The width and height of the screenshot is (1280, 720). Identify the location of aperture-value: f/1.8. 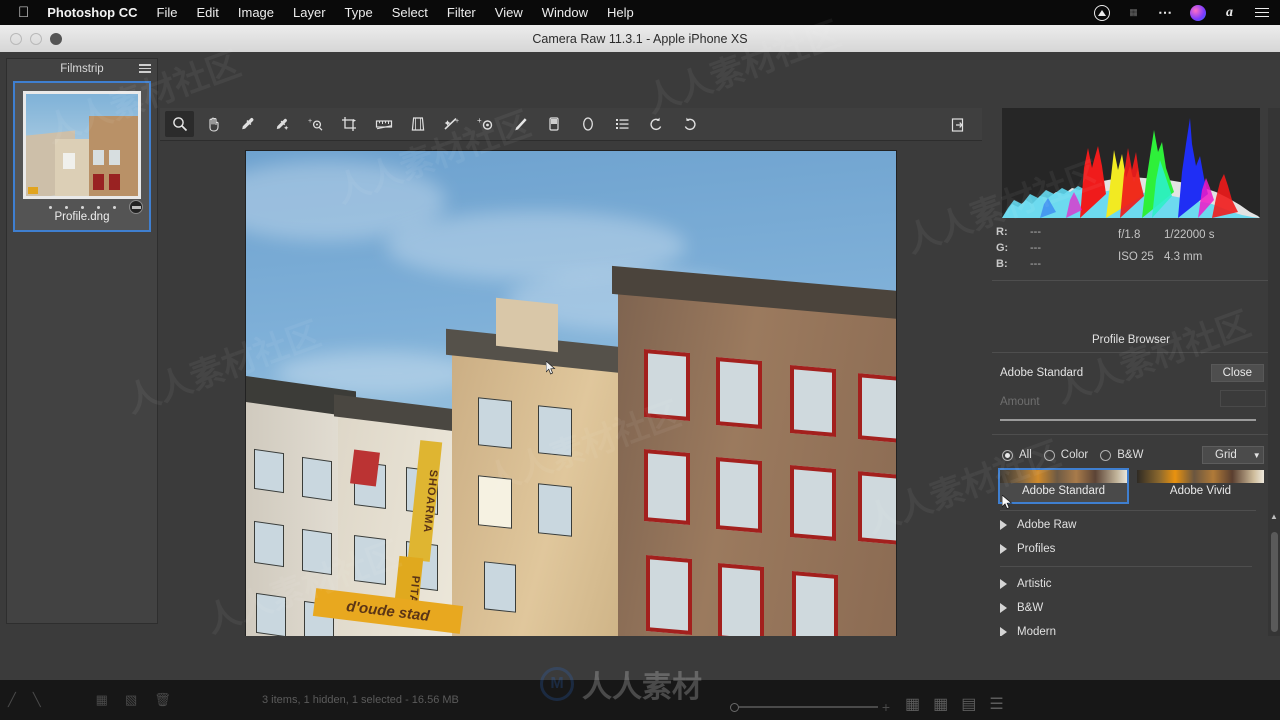
(1129, 235).